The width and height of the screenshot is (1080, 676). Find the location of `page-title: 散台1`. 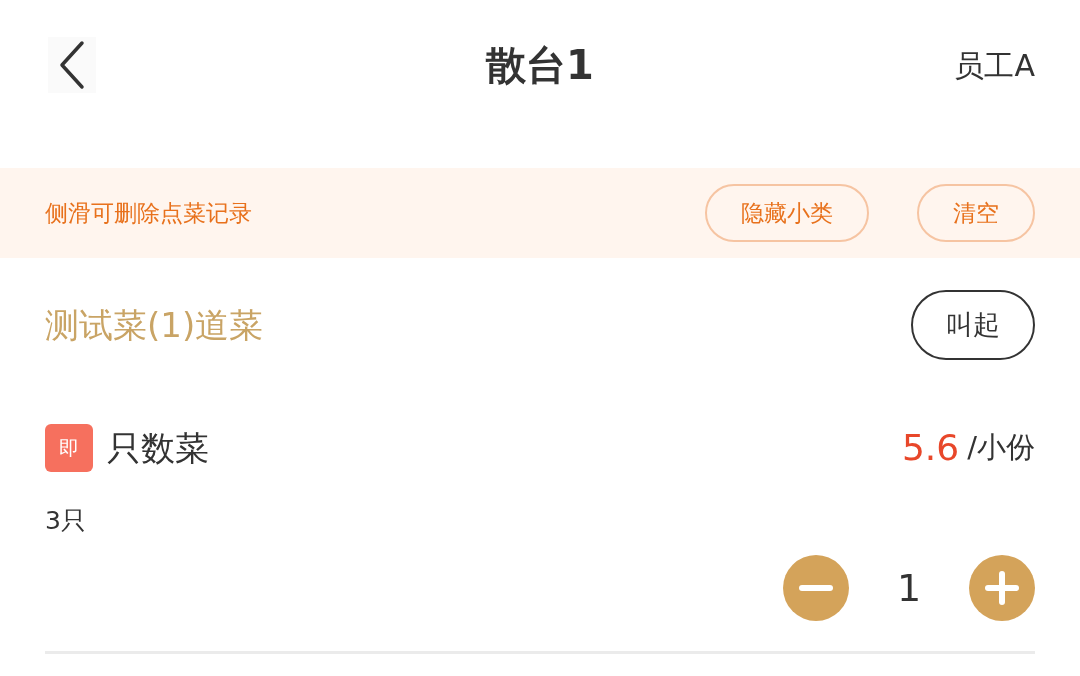

page-title: 散台1 is located at coordinates (540, 65).